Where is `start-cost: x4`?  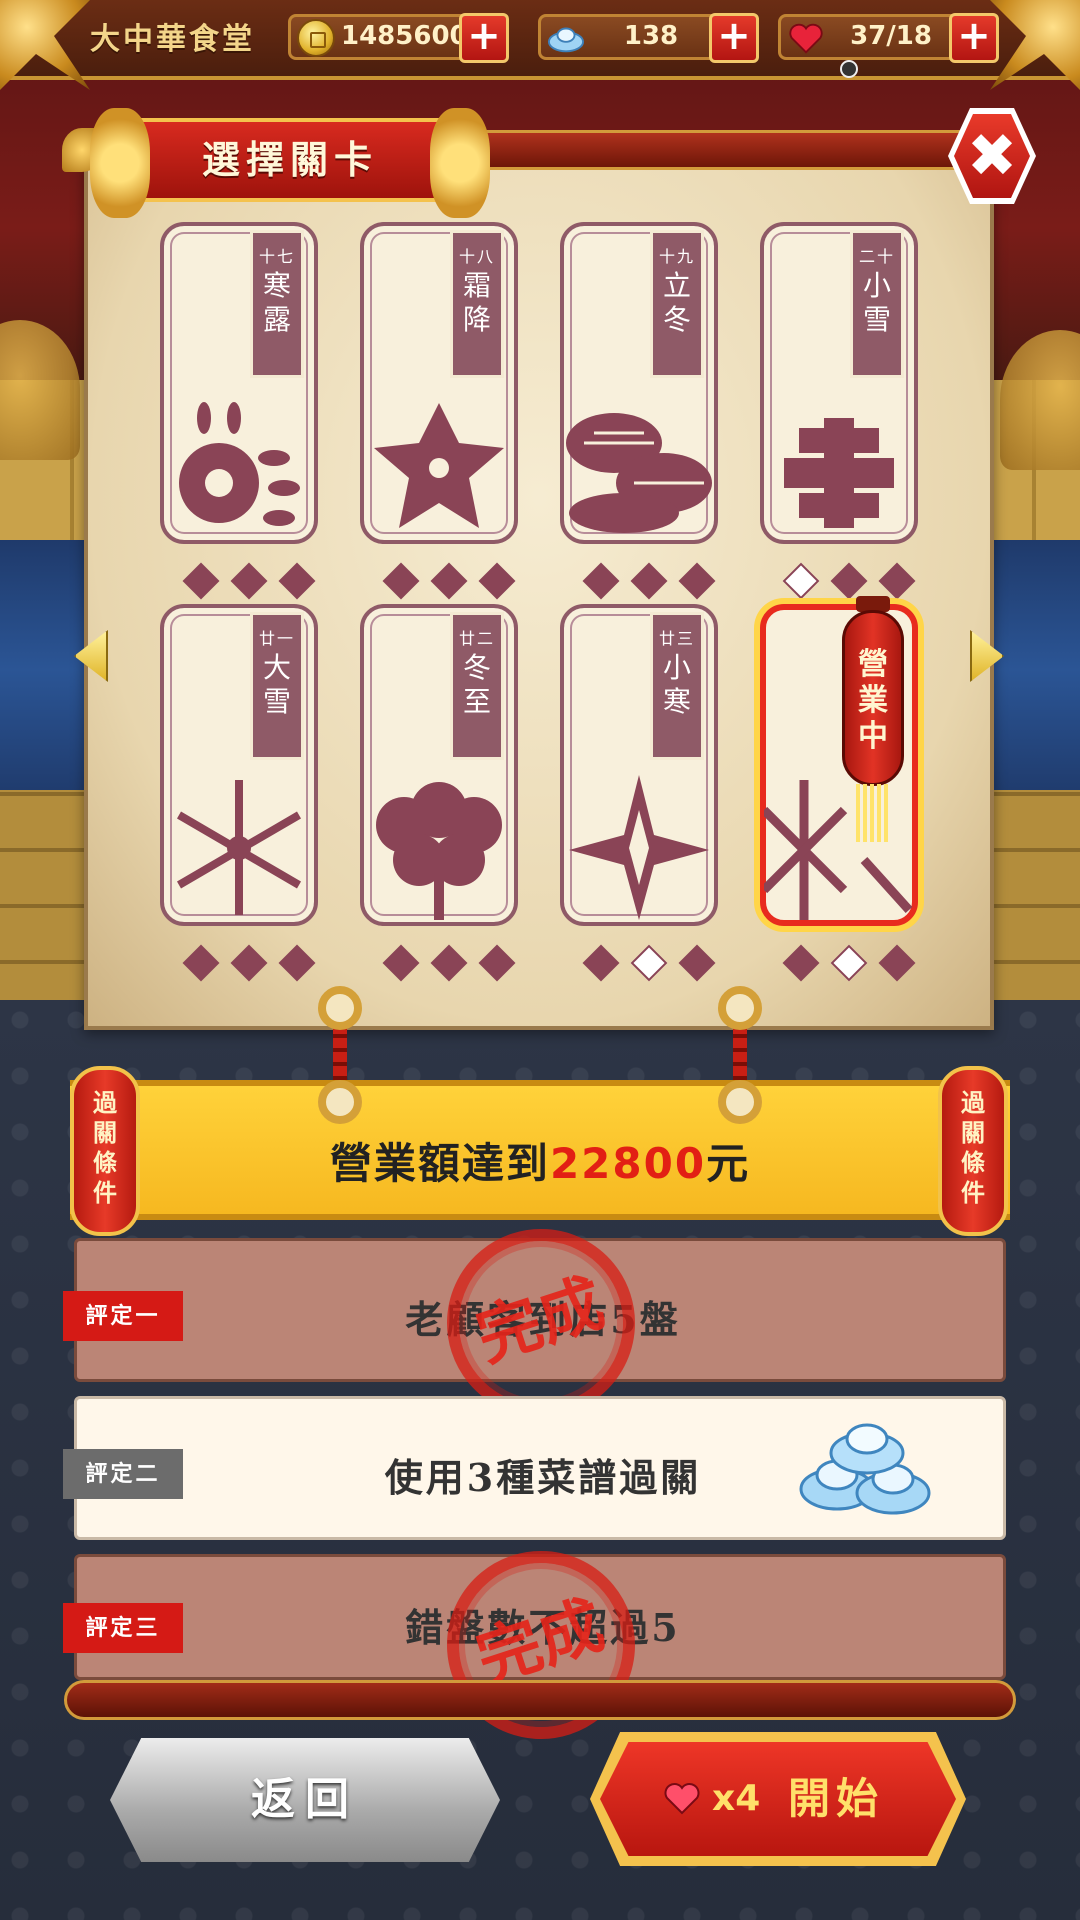 start-cost: x4 is located at coordinates (736, 1798).